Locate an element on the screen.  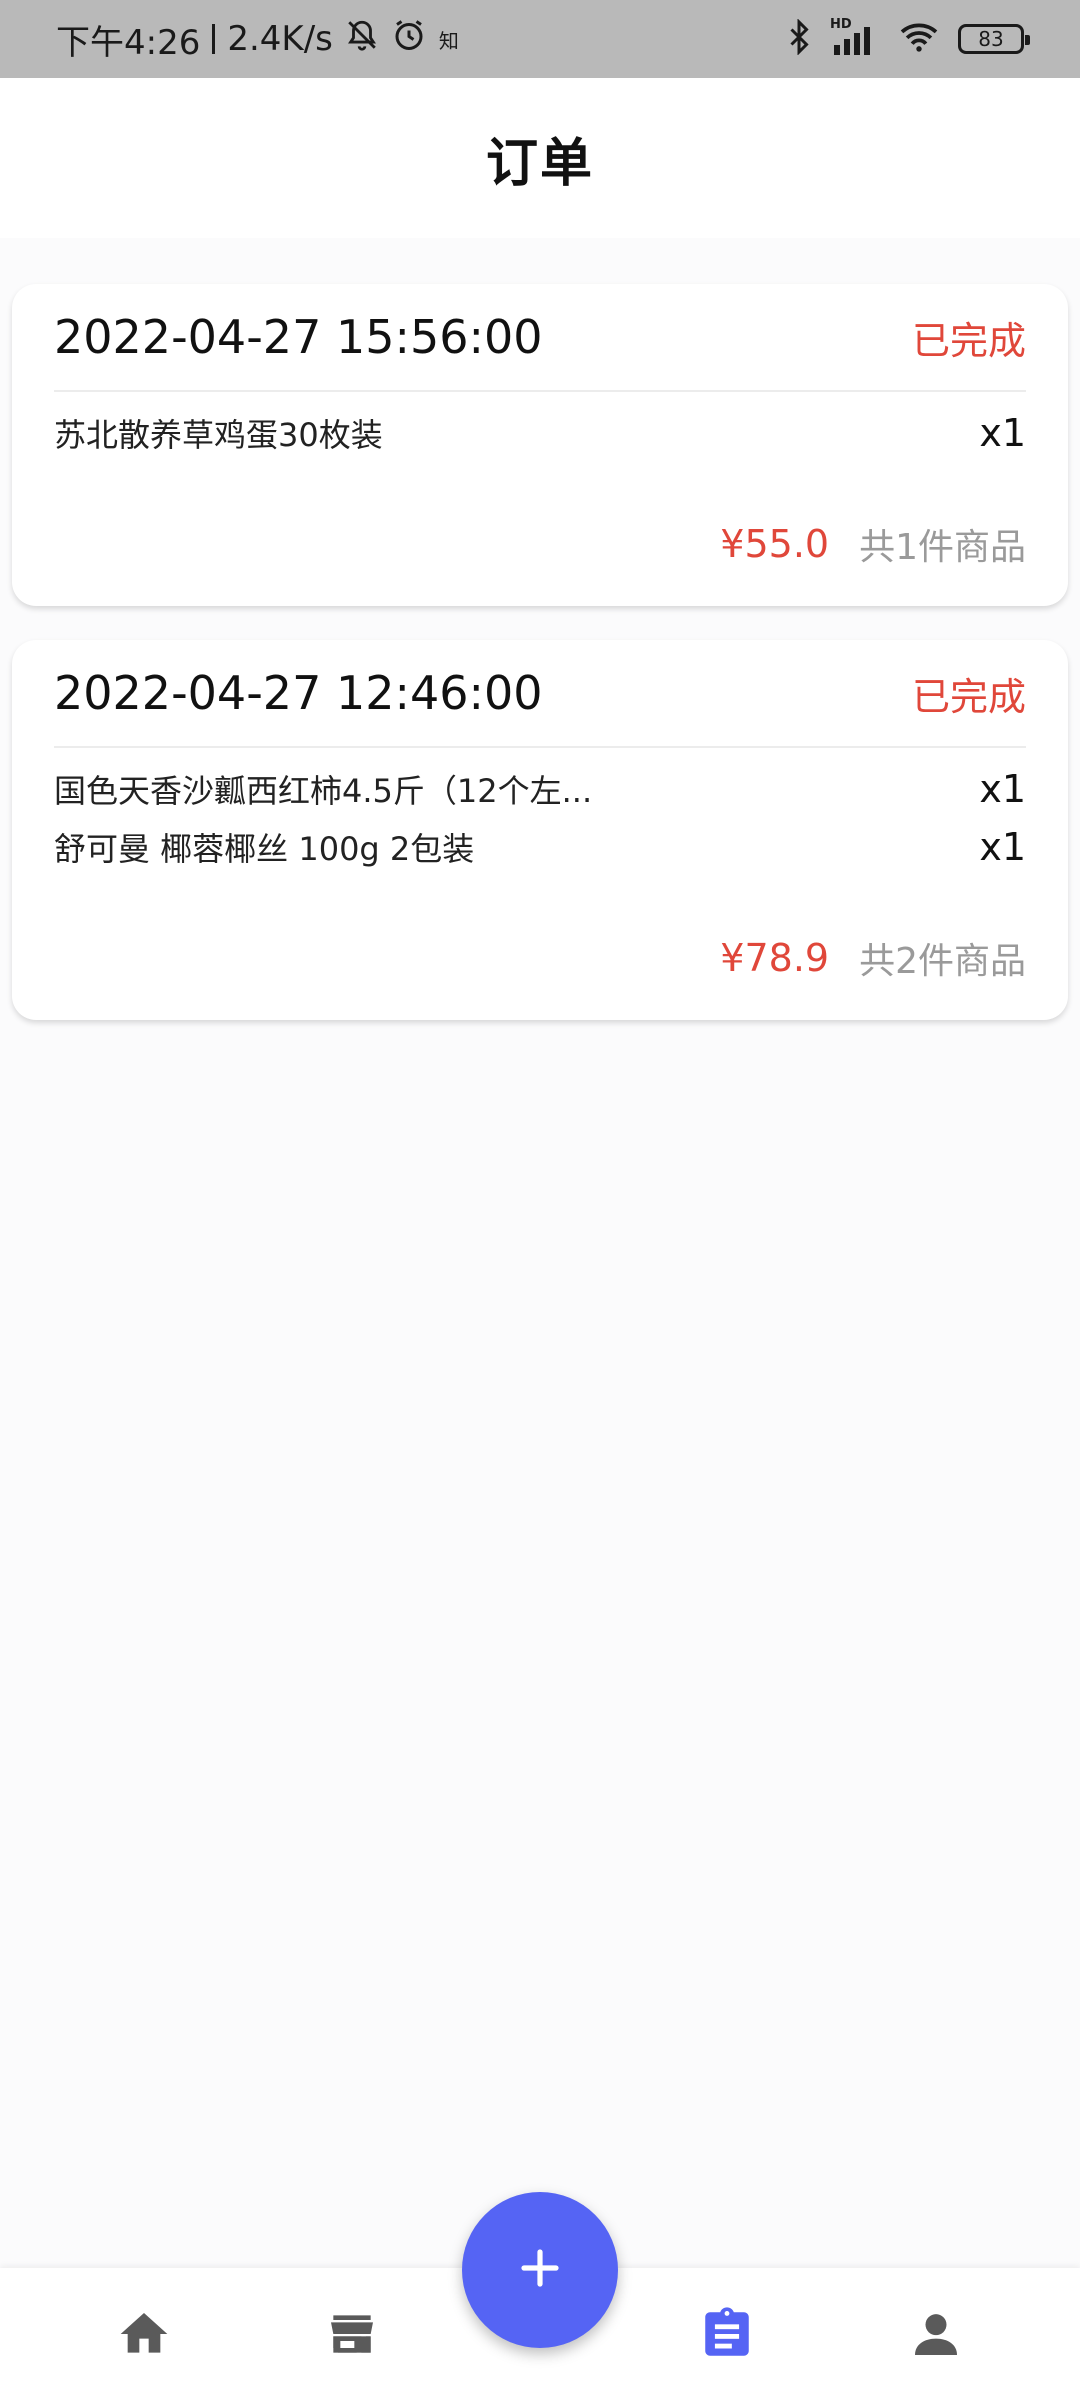
order-items: 苏北散养草鸡蛋30枚装 x1 is located at coordinates (540, 427).